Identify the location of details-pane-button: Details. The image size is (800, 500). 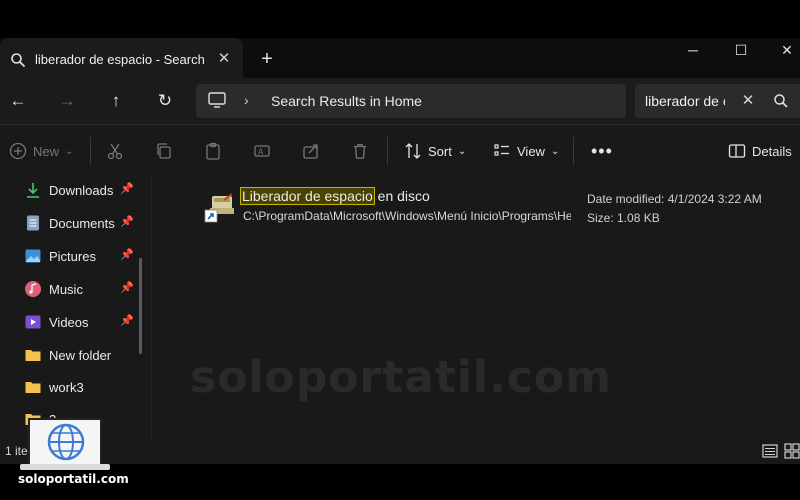
(760, 151).